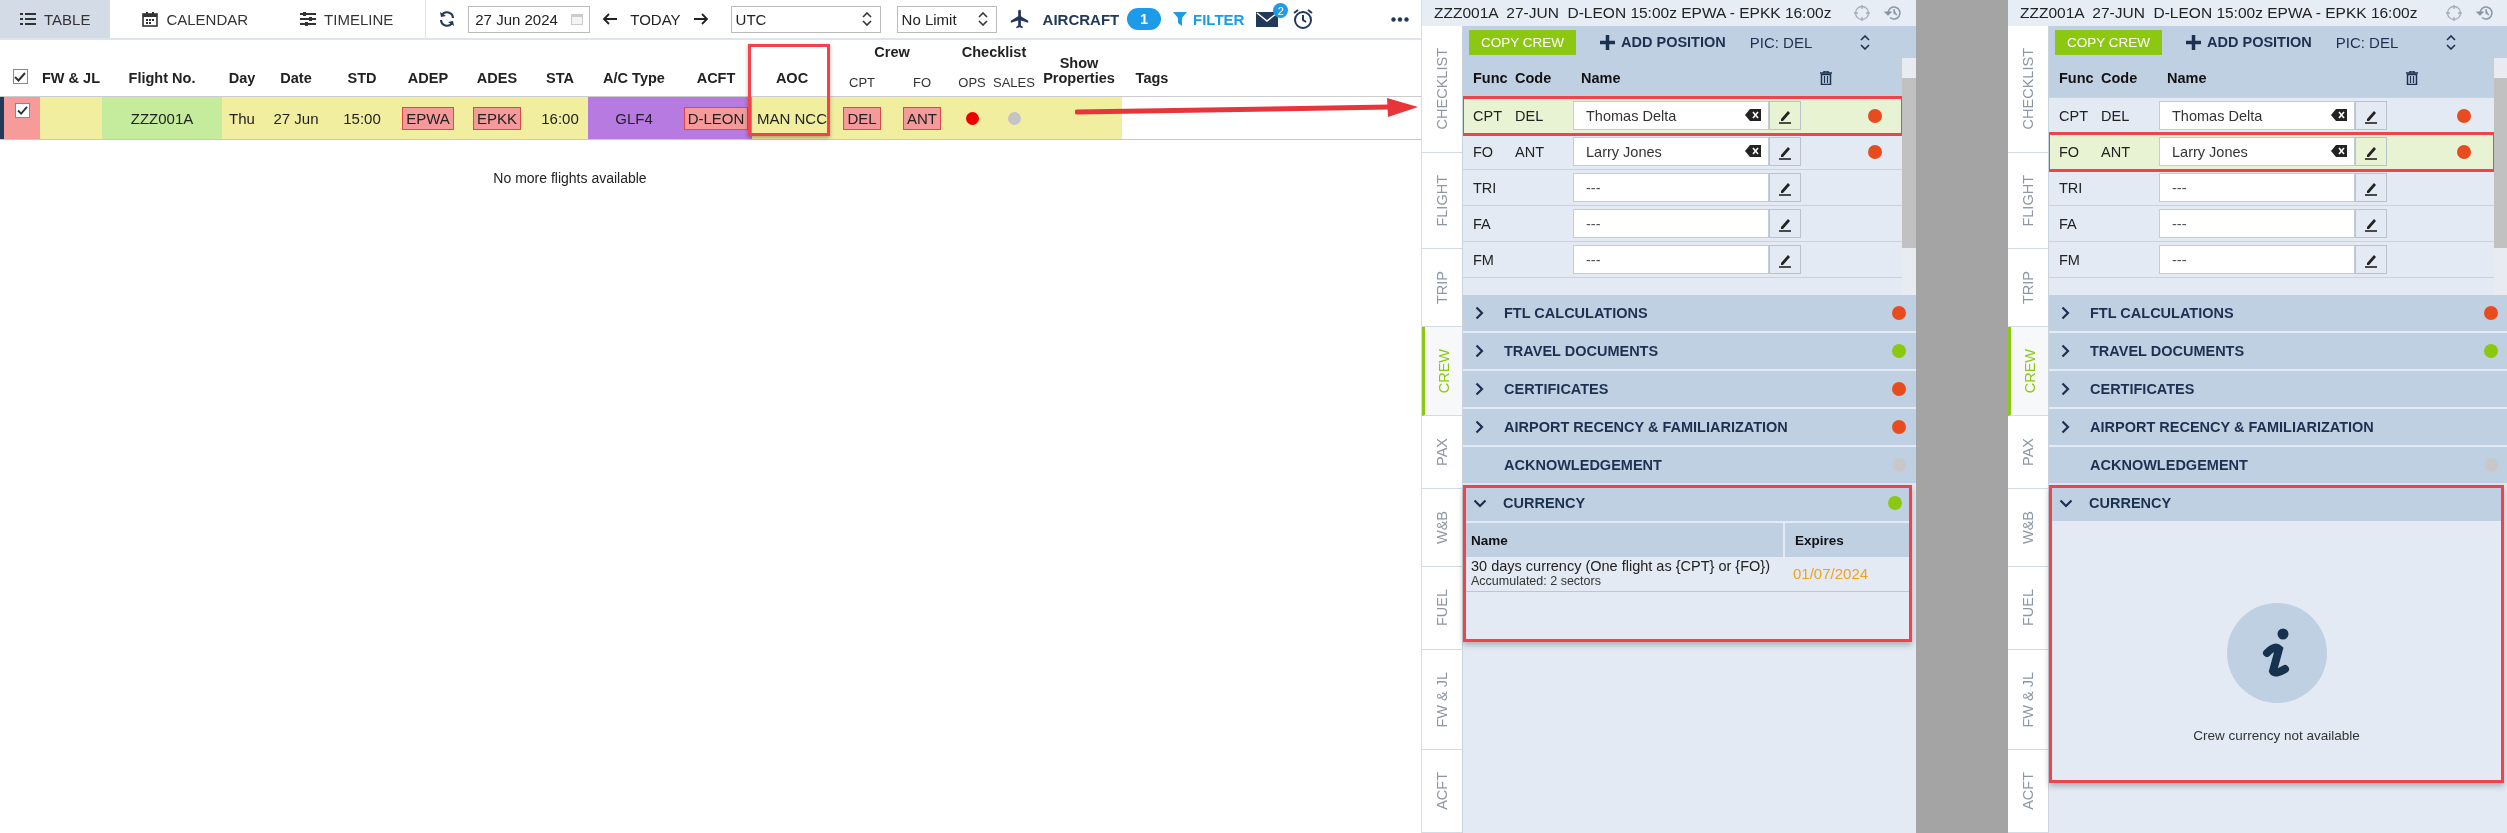 The image size is (2507, 833). Describe the element at coordinates (716, 78) in the screenshot. I see `column-header: ACFT` at that location.